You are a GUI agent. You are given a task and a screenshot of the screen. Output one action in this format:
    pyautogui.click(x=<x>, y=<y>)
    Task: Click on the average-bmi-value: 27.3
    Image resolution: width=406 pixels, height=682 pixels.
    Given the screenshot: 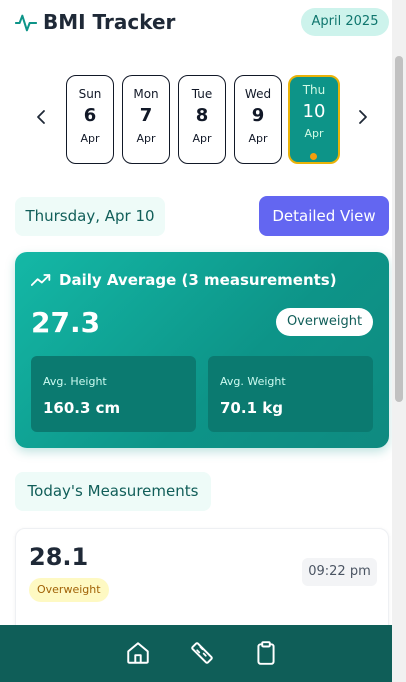 What is the action you would take?
    pyautogui.click(x=66, y=322)
    